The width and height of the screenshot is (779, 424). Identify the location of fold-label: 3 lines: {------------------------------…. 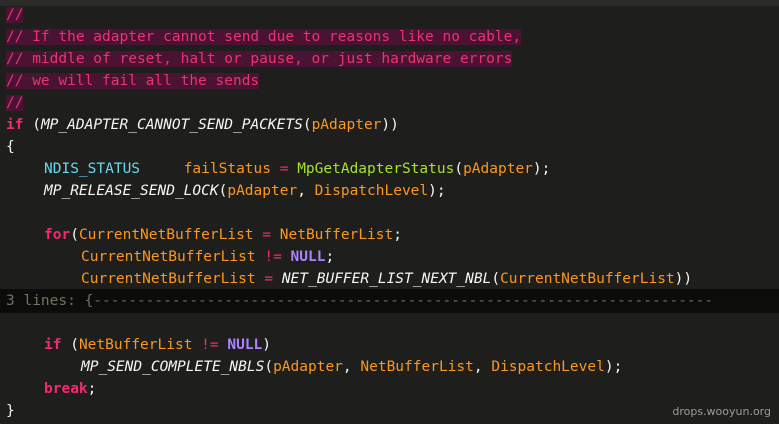
(360, 301).